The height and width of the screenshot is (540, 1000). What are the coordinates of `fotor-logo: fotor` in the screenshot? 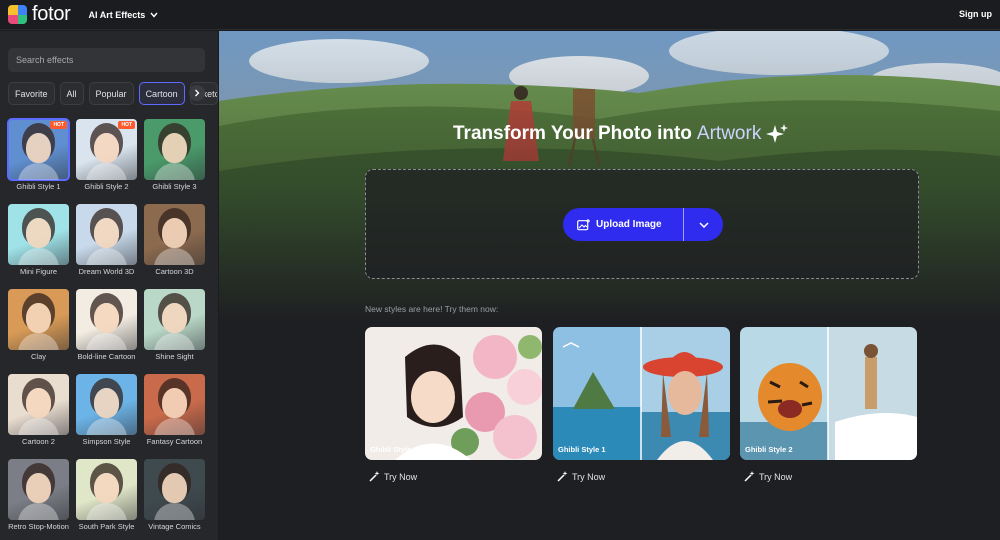 It's located at (39, 14).